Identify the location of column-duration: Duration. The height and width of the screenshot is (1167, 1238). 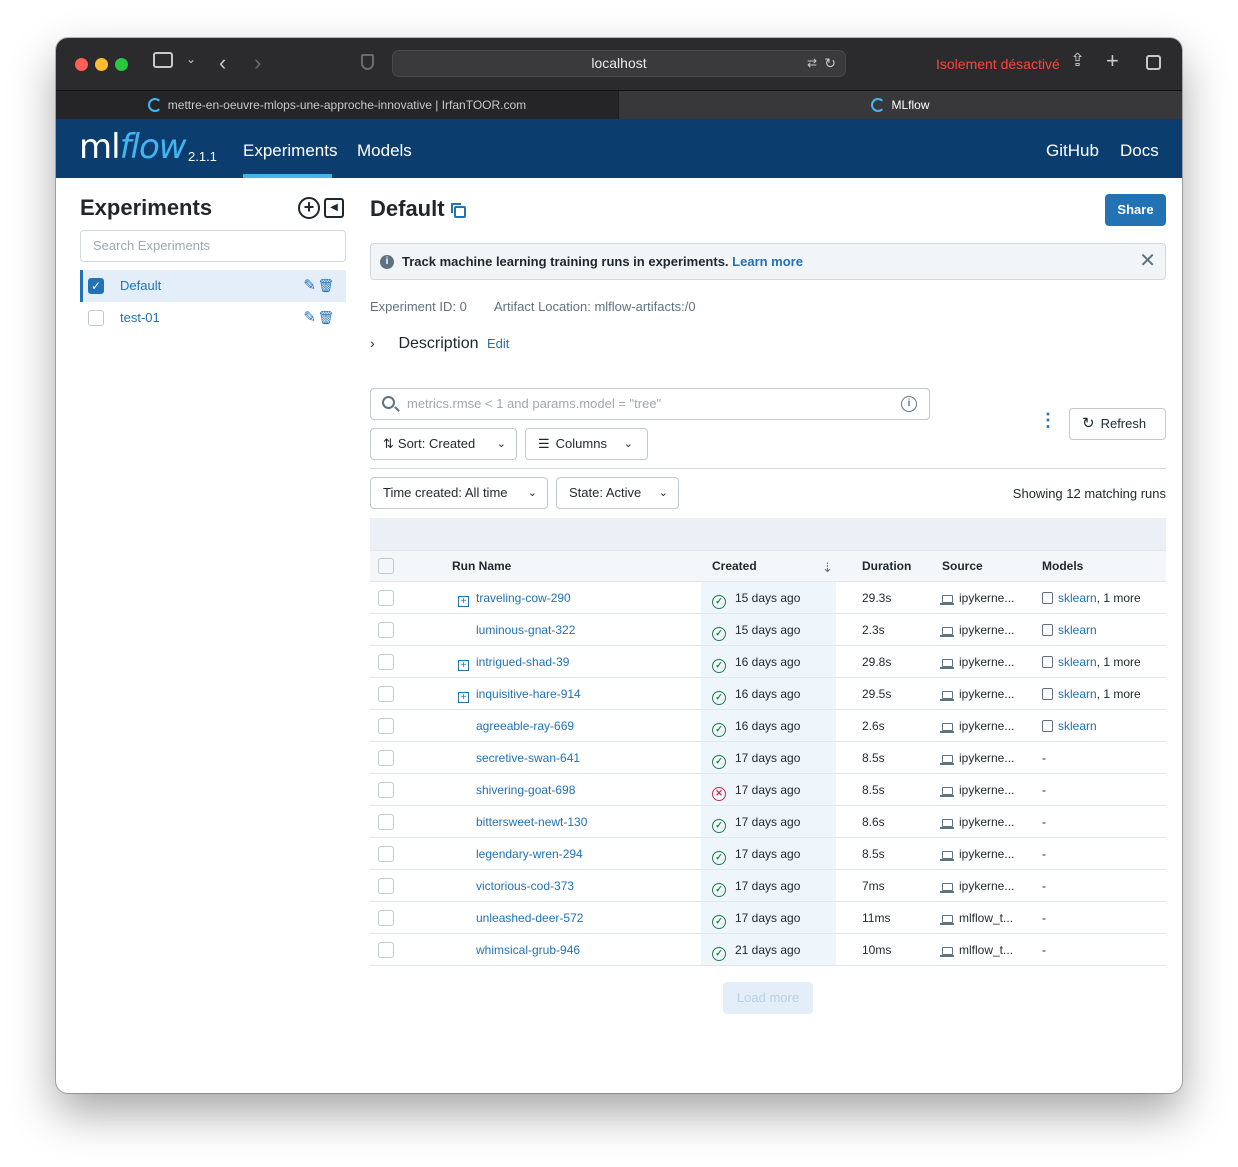
(886, 566).